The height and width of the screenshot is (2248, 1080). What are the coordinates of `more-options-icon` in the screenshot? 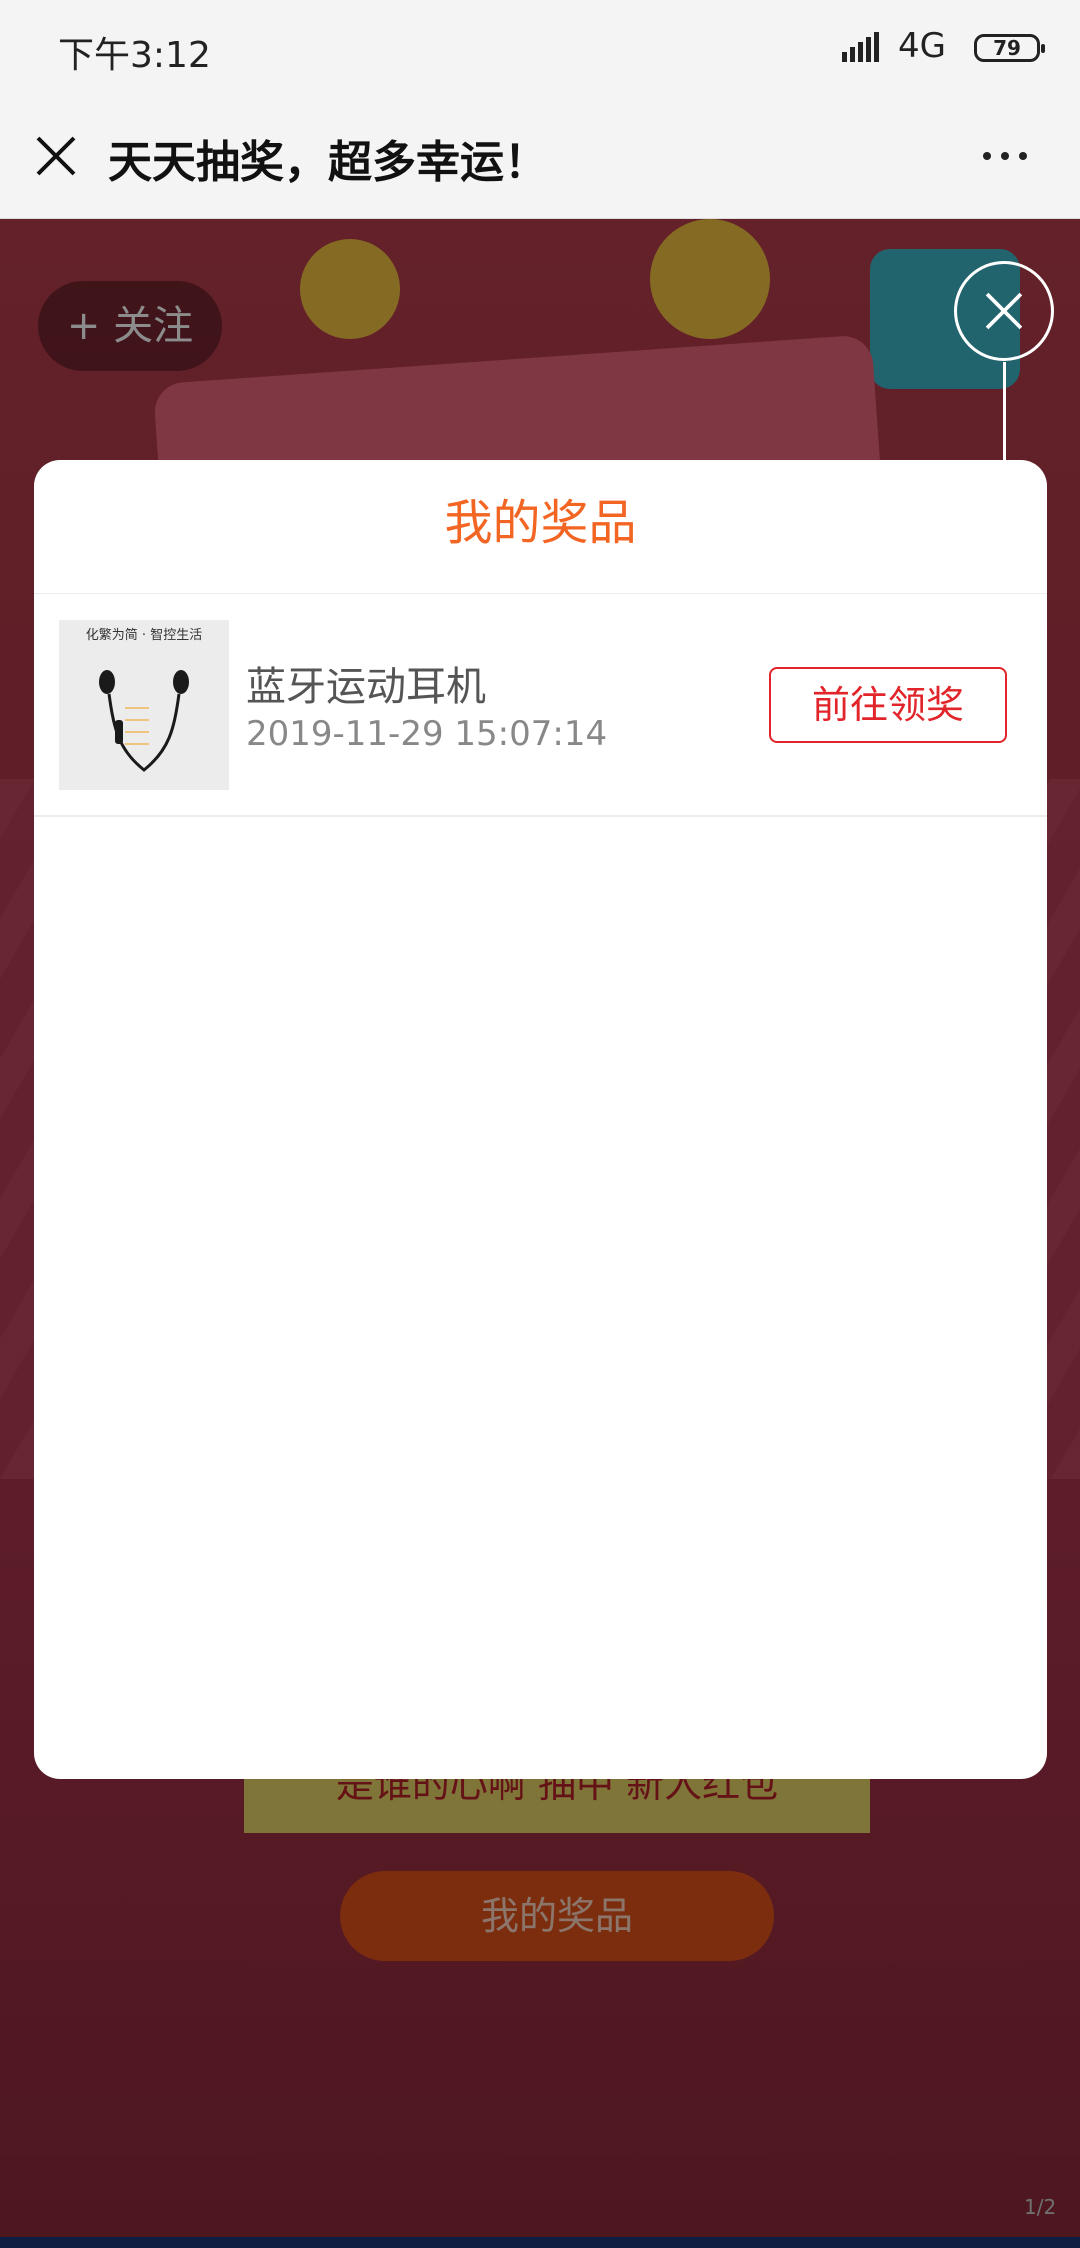 It's located at (1005, 156).